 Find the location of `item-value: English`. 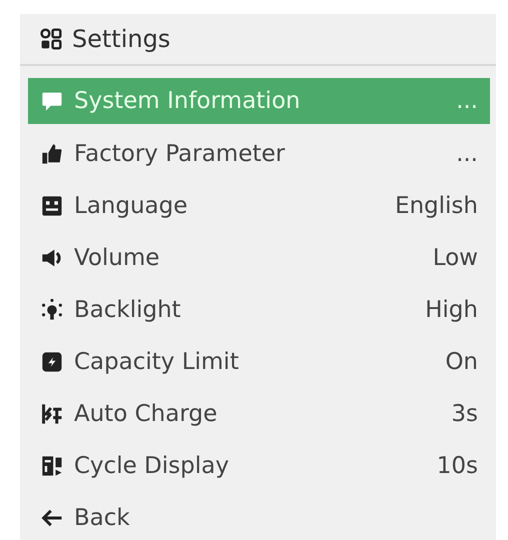

item-value: English is located at coordinates (436, 206).